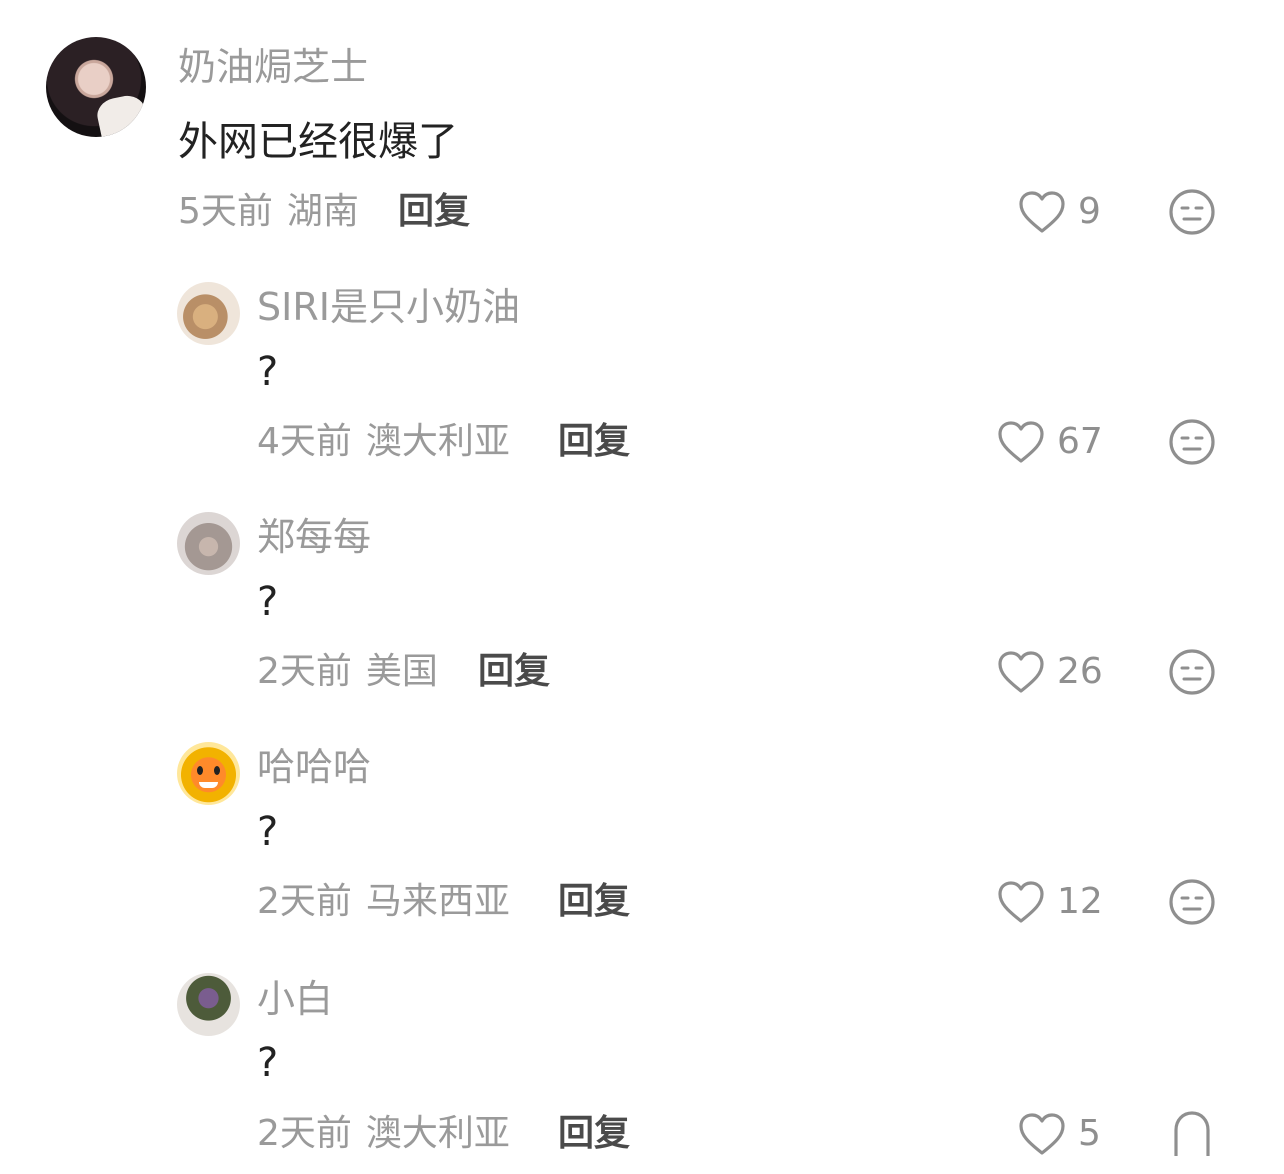 This screenshot has width=1284, height=1174. I want to click on like-button: 5, so click(1059, 1134).